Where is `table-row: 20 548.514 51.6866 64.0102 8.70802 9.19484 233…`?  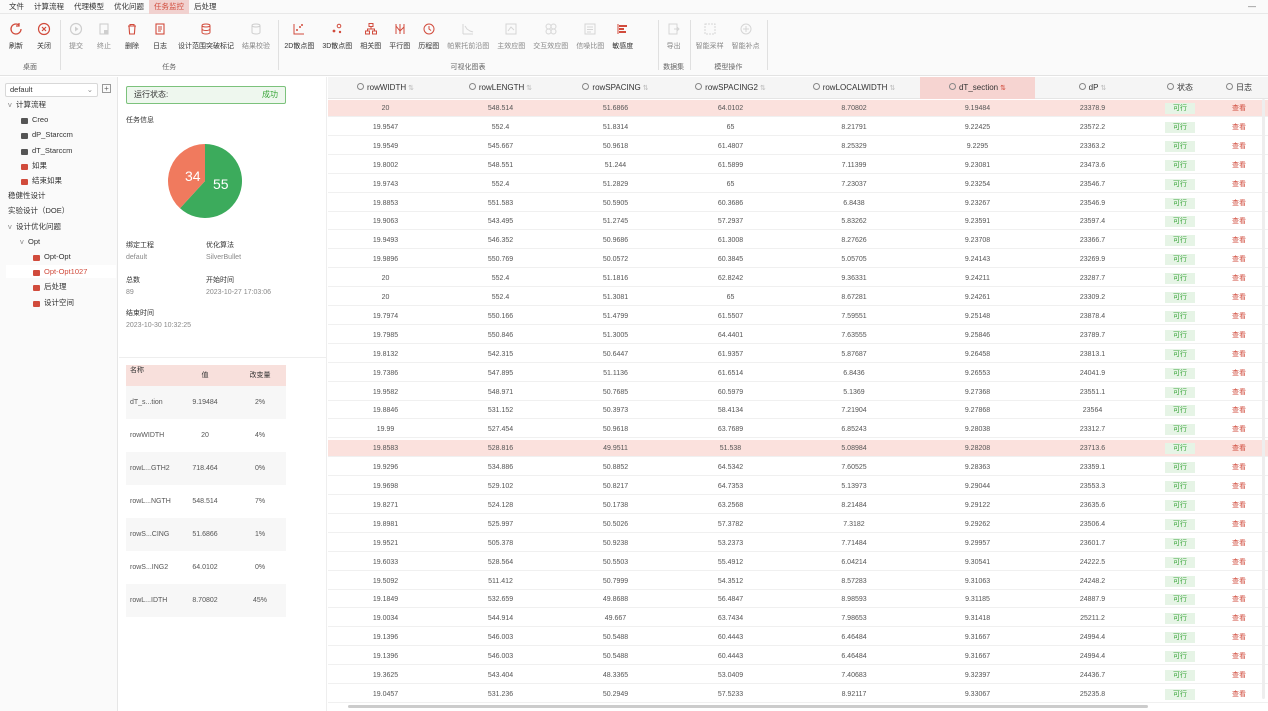 table-row: 20 548.514 51.6866 64.0102 8.70802 9.19484 233… is located at coordinates (798, 108).